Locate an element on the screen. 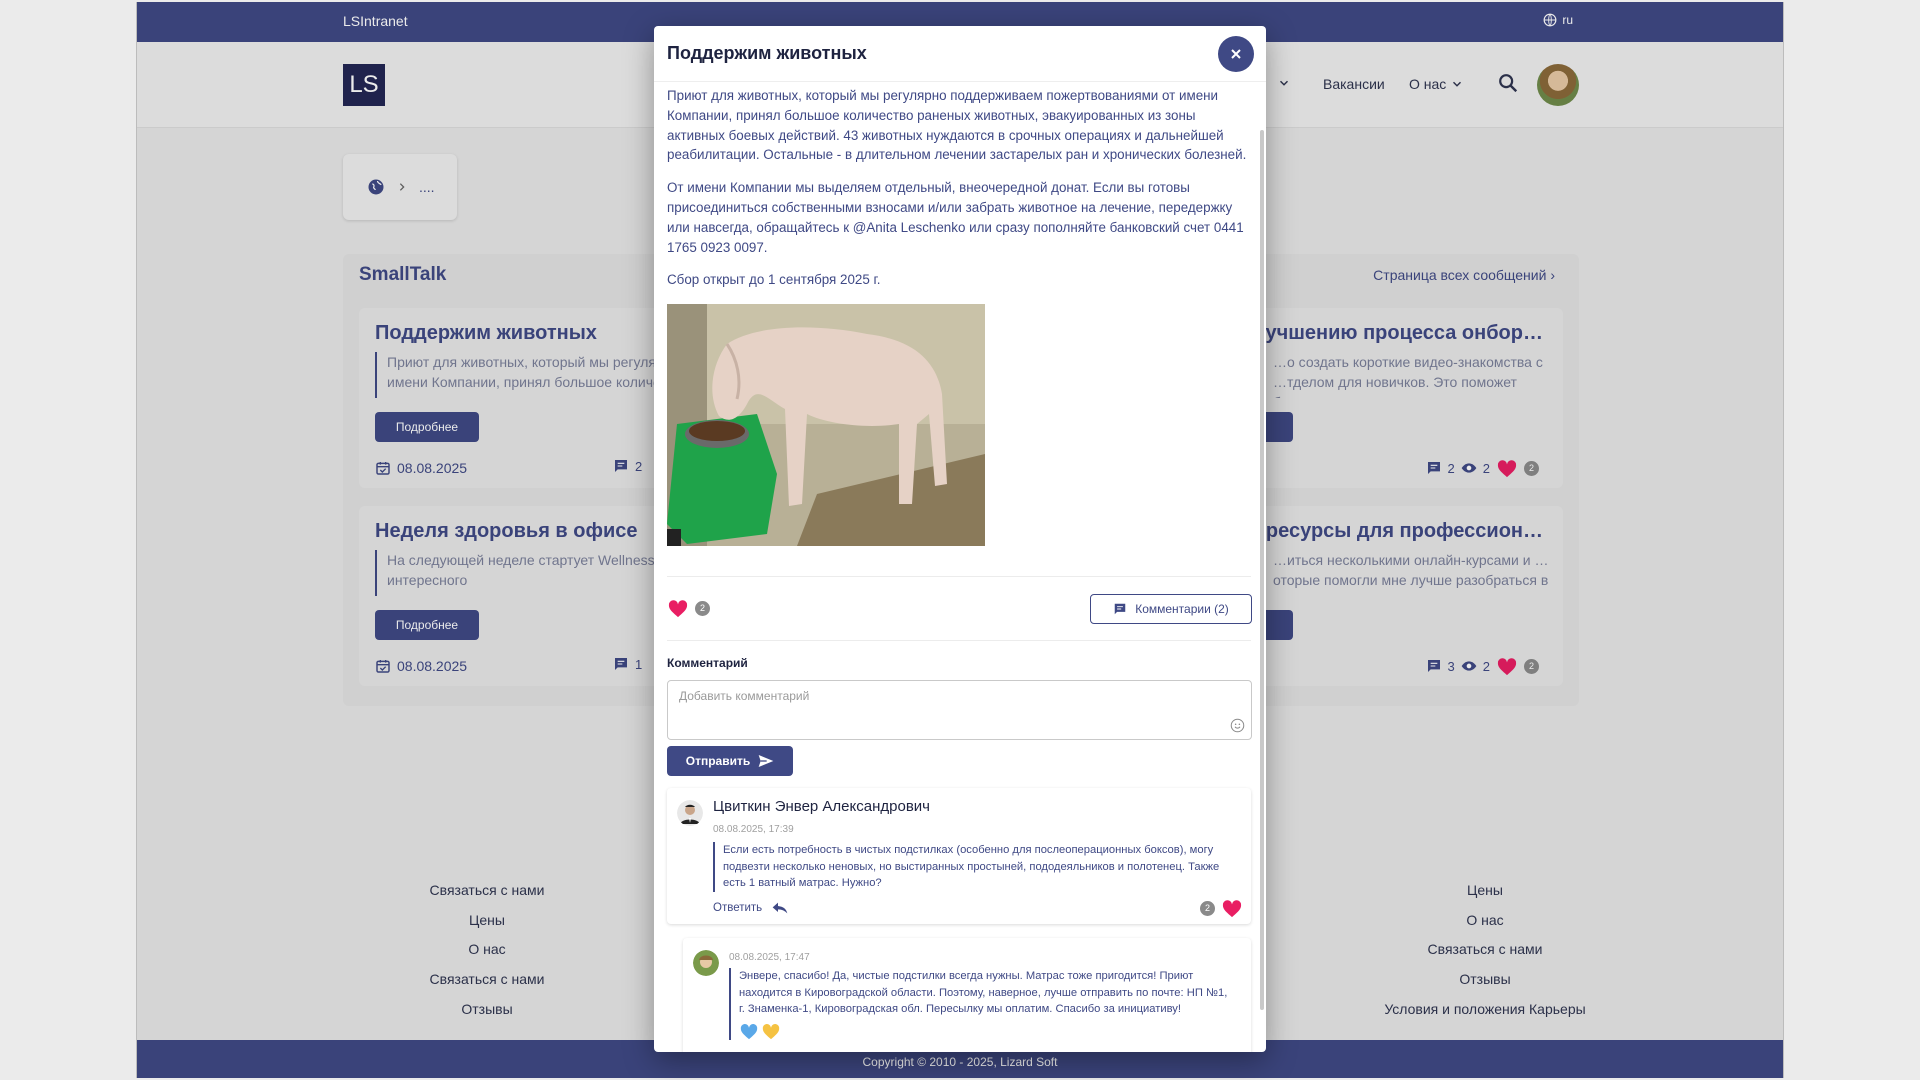  close-button is located at coordinates (1236, 54).